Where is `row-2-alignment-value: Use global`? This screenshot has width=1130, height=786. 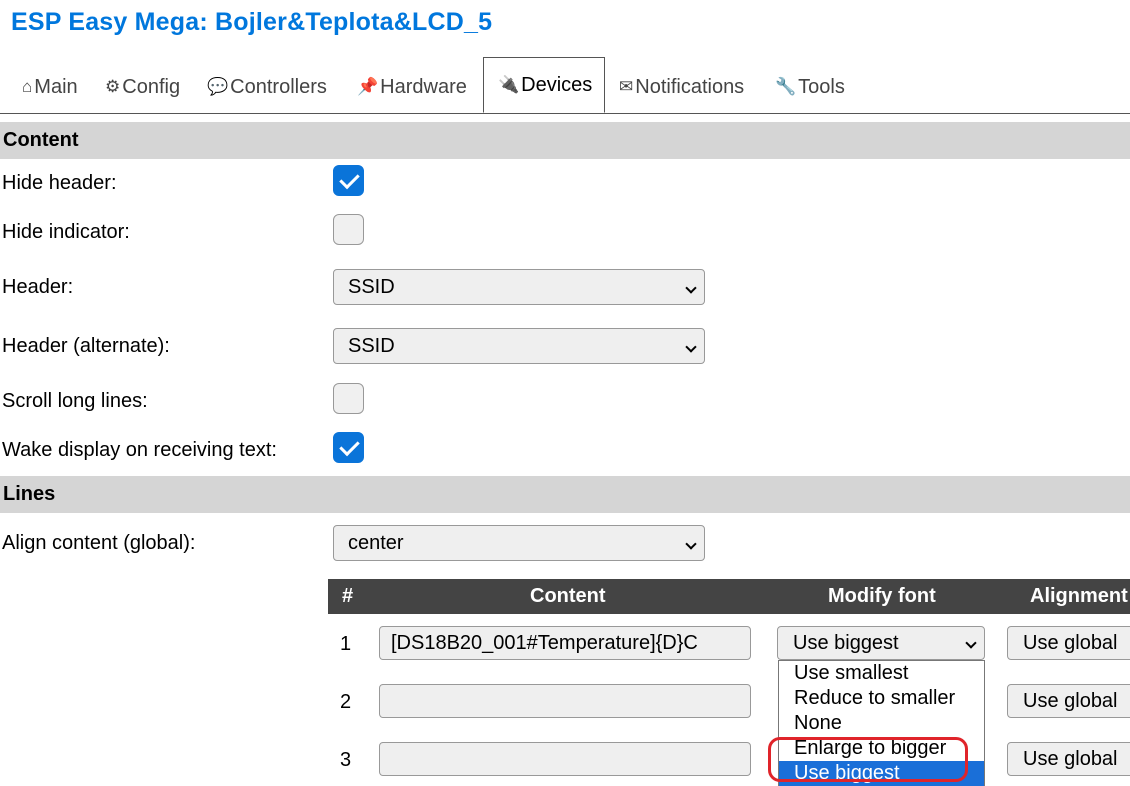 row-2-alignment-value: Use global is located at coordinates (1070, 701).